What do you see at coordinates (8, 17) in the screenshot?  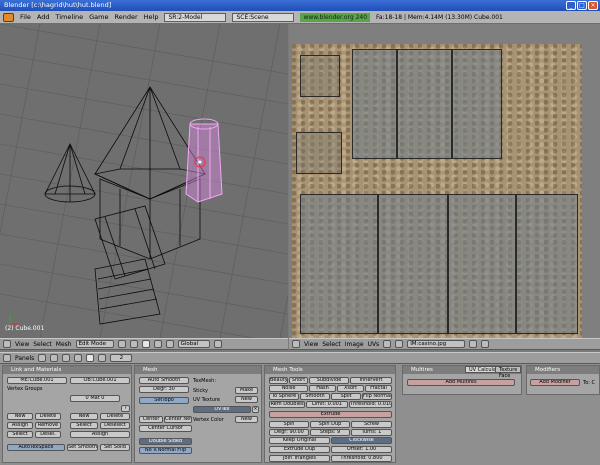 I see `blender-logo-icon` at bounding box center [8, 17].